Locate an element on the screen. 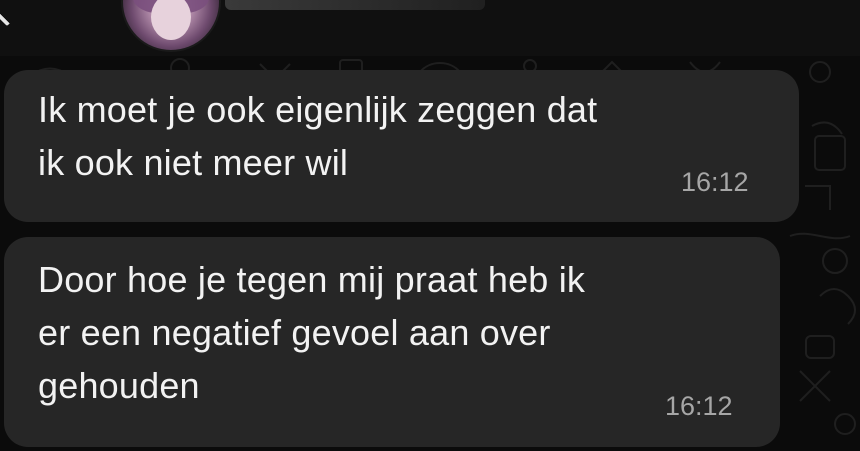 The image size is (860, 451). message-line: gehouden is located at coordinates (119, 385).